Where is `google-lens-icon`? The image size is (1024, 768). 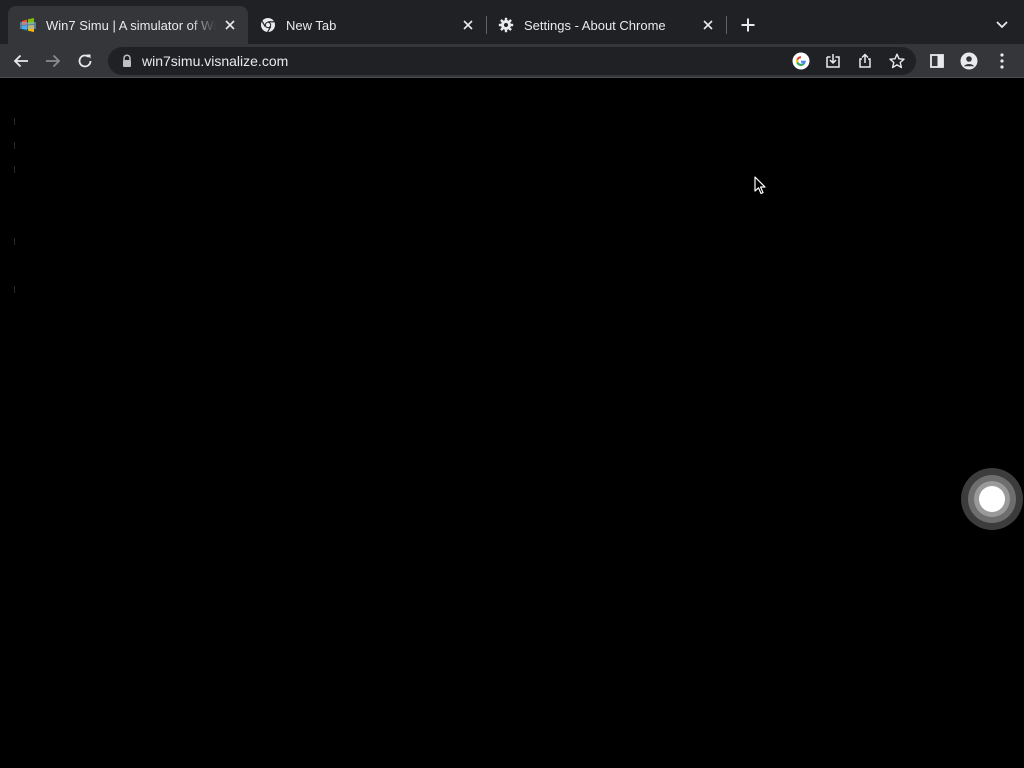 google-lens-icon is located at coordinates (801, 61).